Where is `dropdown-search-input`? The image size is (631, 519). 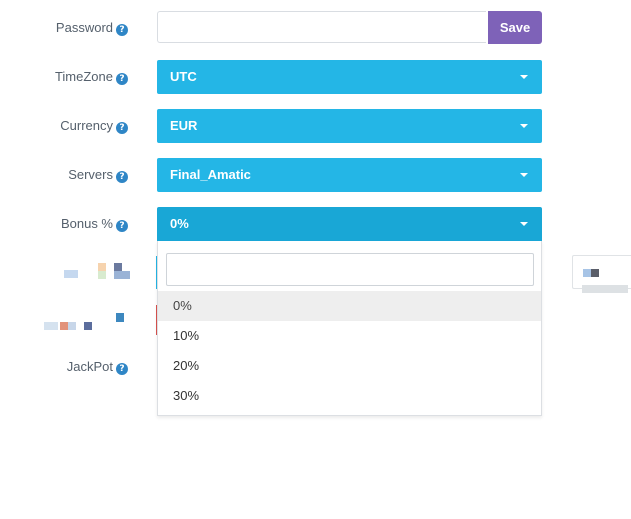
dropdown-search-input is located at coordinates (350, 269).